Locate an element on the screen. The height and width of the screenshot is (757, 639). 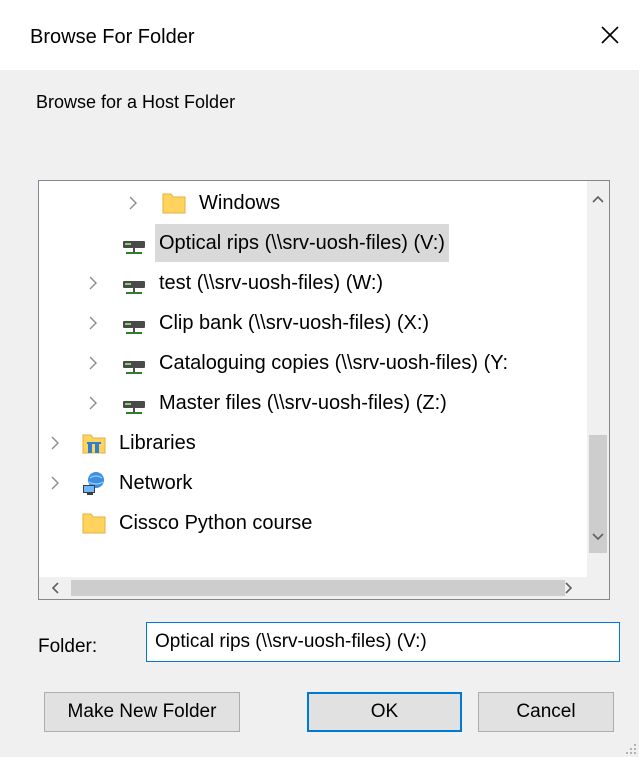
close-button is located at coordinates (610, 35).